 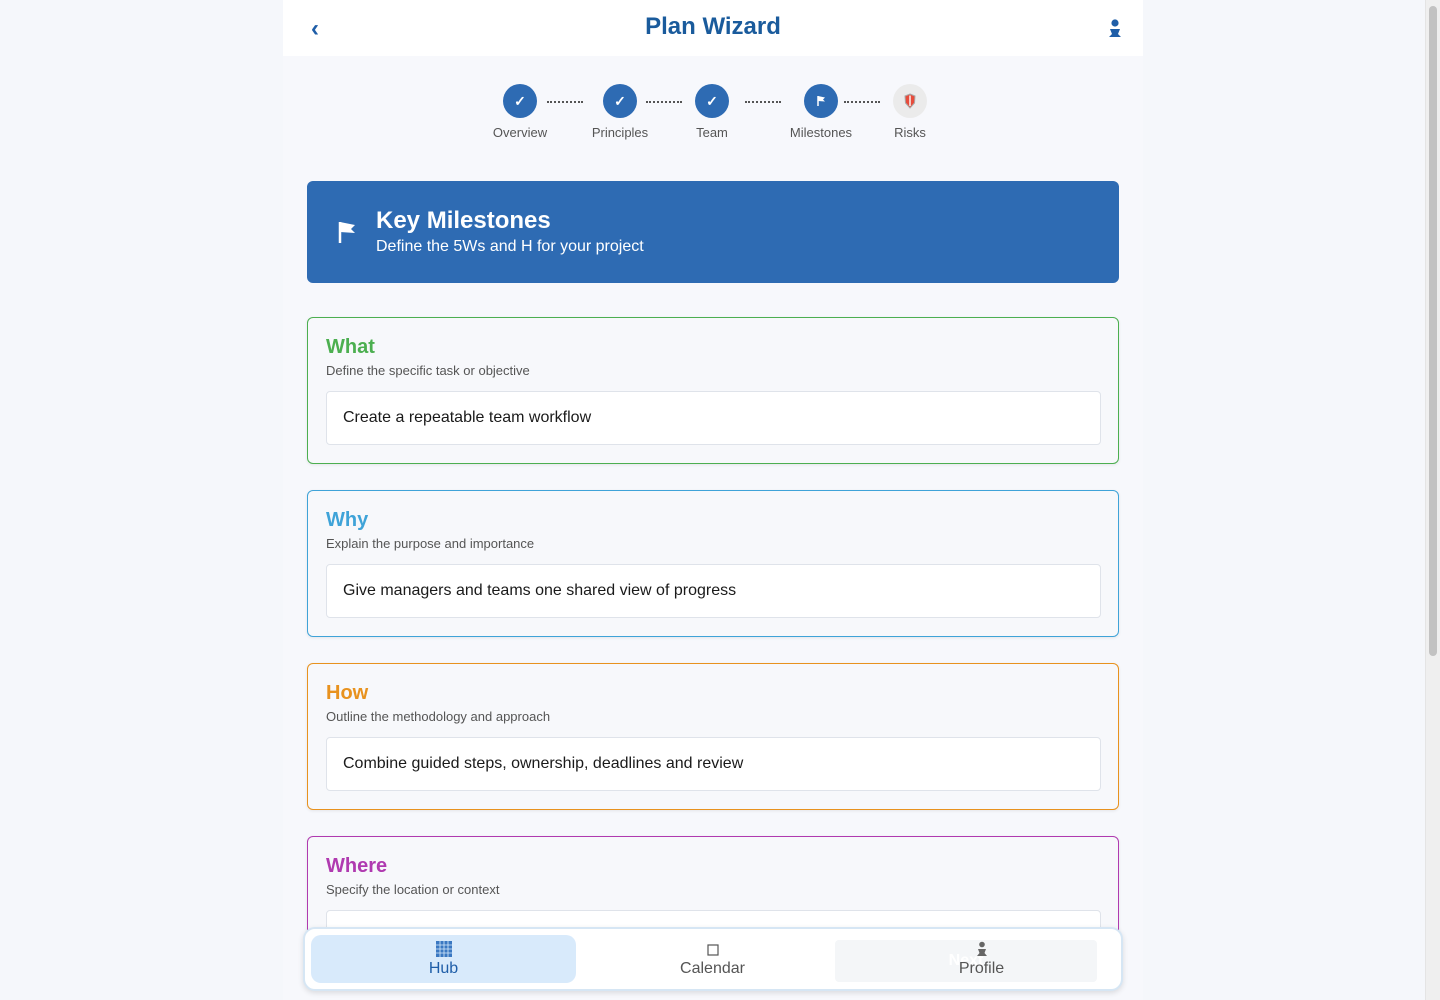 What do you see at coordinates (981, 968) in the screenshot?
I see `nav-label: Profile` at bounding box center [981, 968].